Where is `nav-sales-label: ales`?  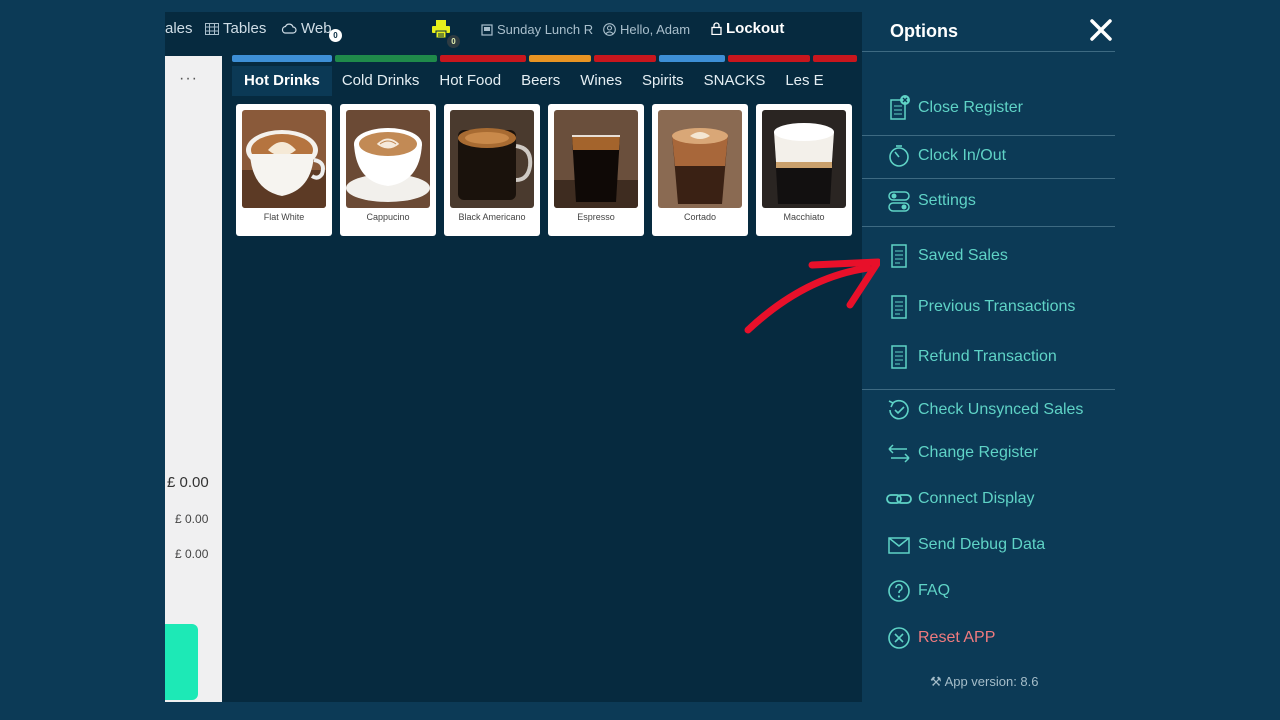
nav-sales-label: ales is located at coordinates (179, 28).